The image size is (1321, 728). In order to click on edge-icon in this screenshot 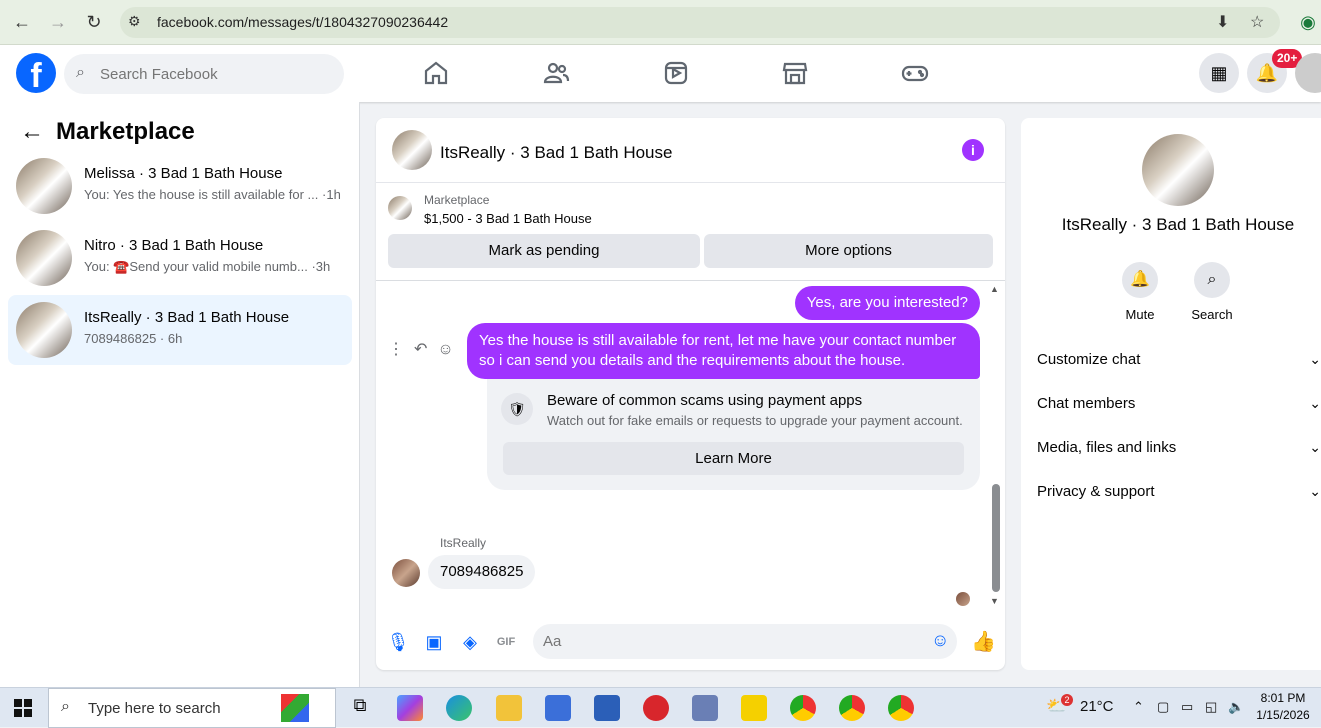, I will do `click(459, 708)`.